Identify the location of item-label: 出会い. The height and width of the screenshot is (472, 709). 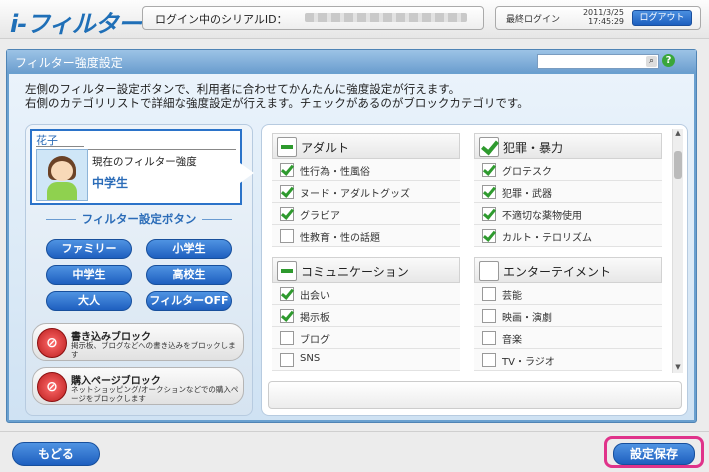
(315, 296).